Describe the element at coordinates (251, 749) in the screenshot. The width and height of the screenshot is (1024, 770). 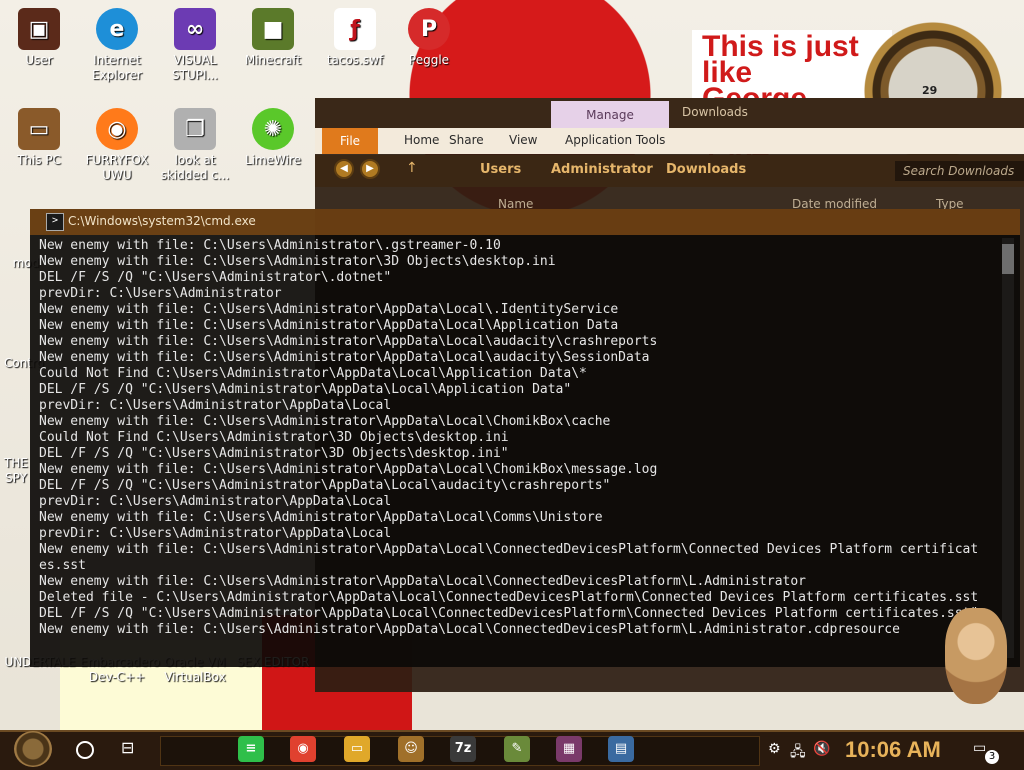
I see `chat-app-icon: ≡` at that location.